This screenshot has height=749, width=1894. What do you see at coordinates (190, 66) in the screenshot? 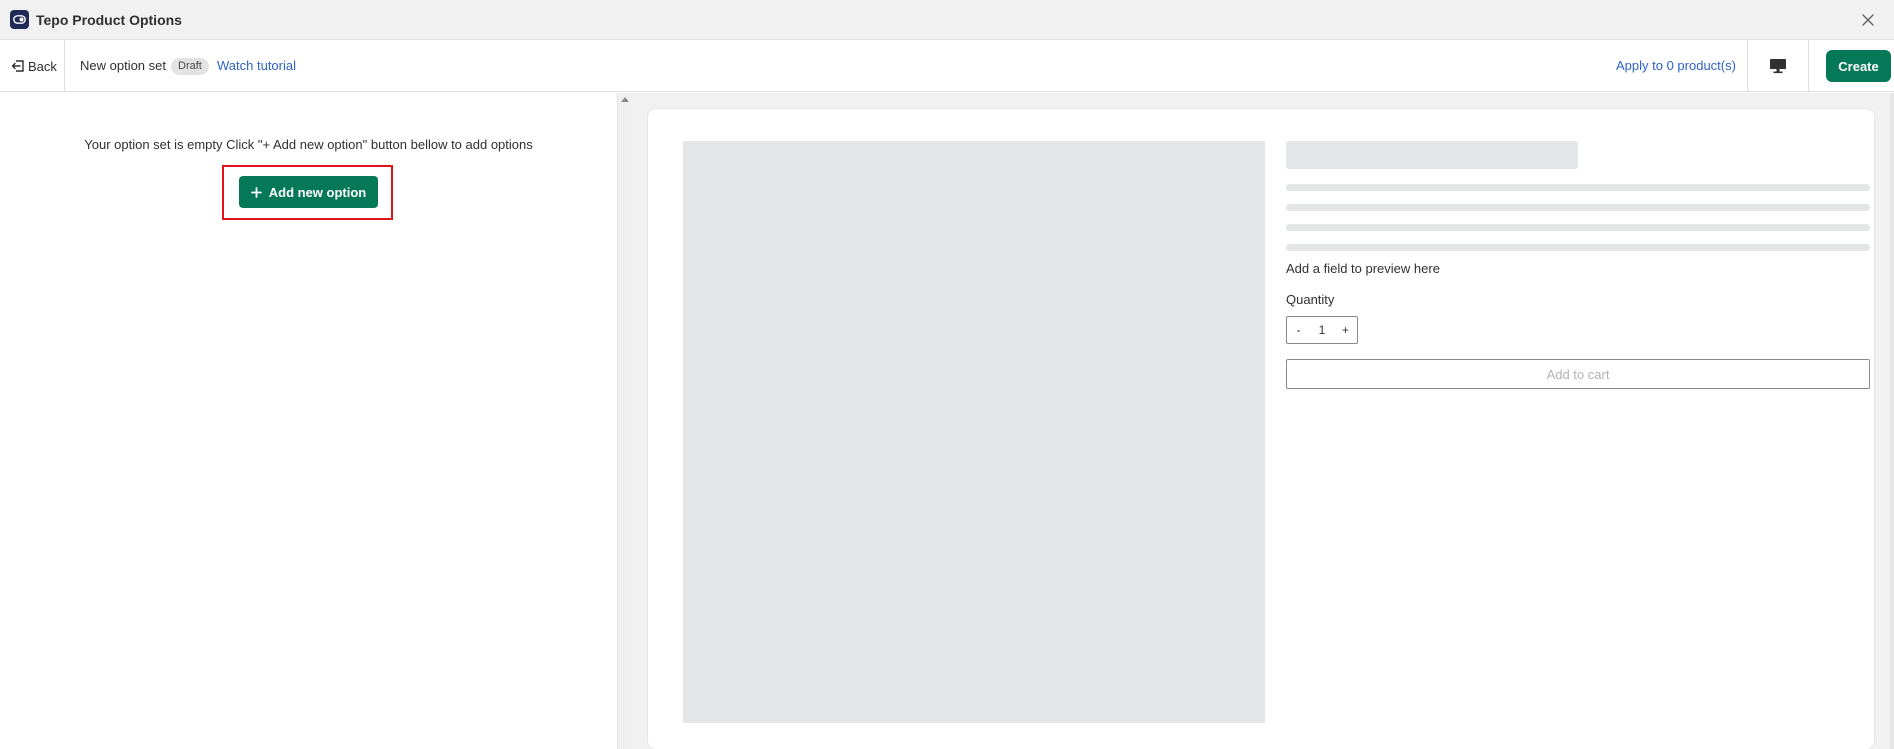
I see `status-badge: Draft` at bounding box center [190, 66].